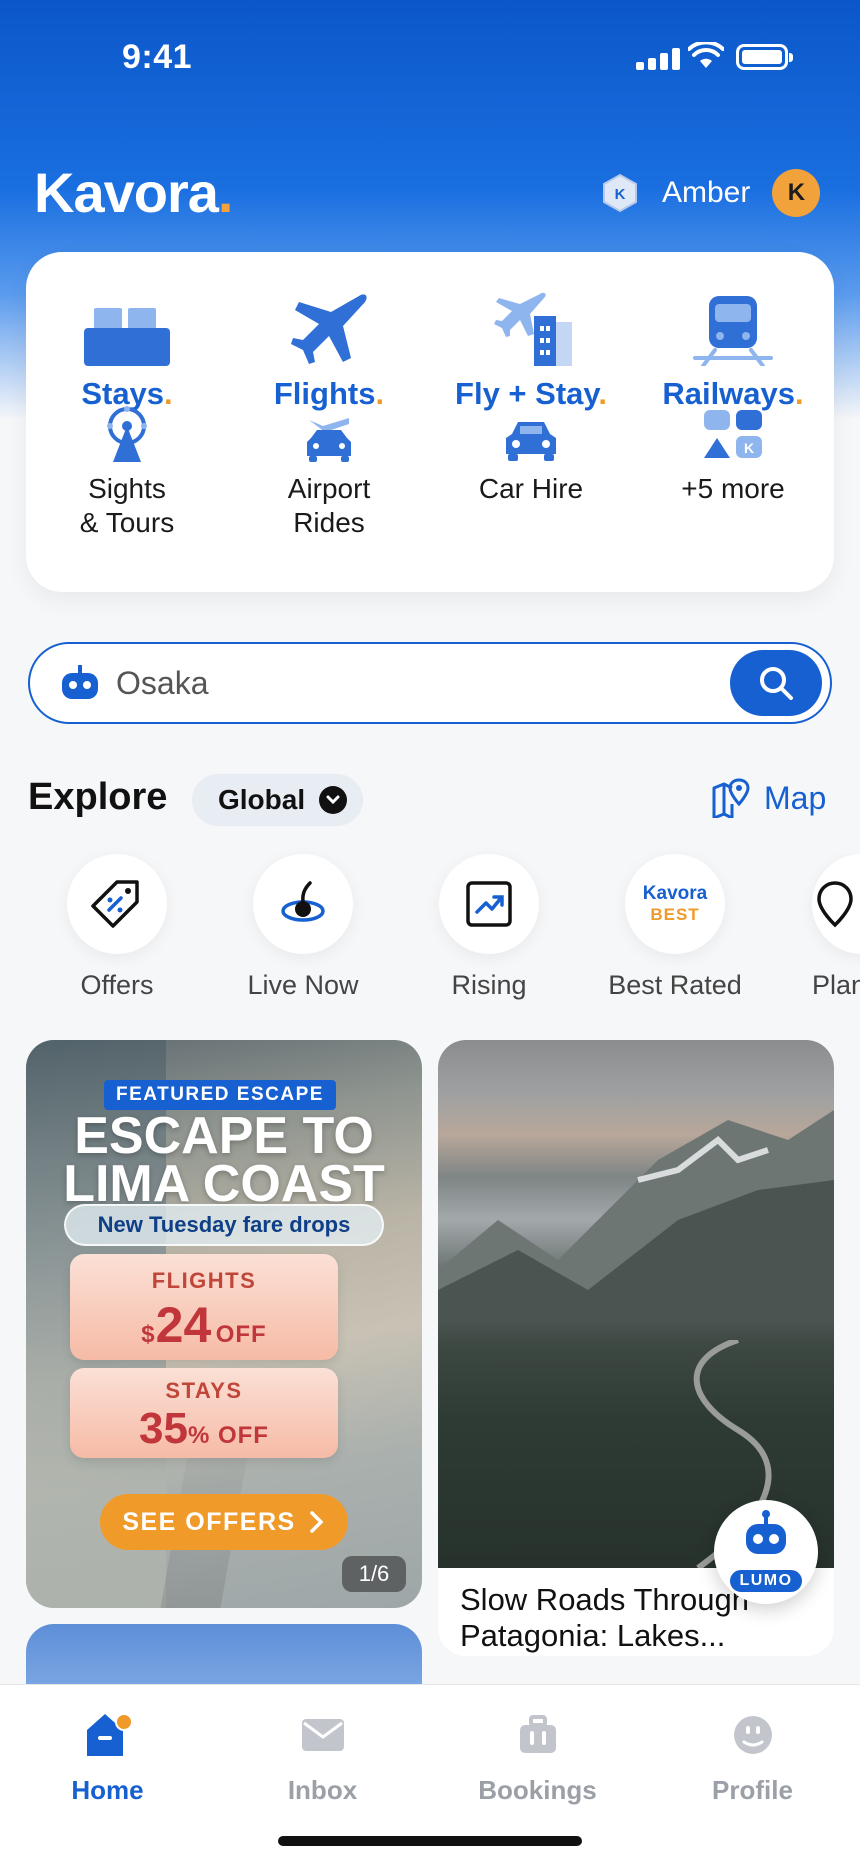 The width and height of the screenshot is (860, 1864). I want to click on see-offers-button: SEE OFFERS, so click(224, 1522).